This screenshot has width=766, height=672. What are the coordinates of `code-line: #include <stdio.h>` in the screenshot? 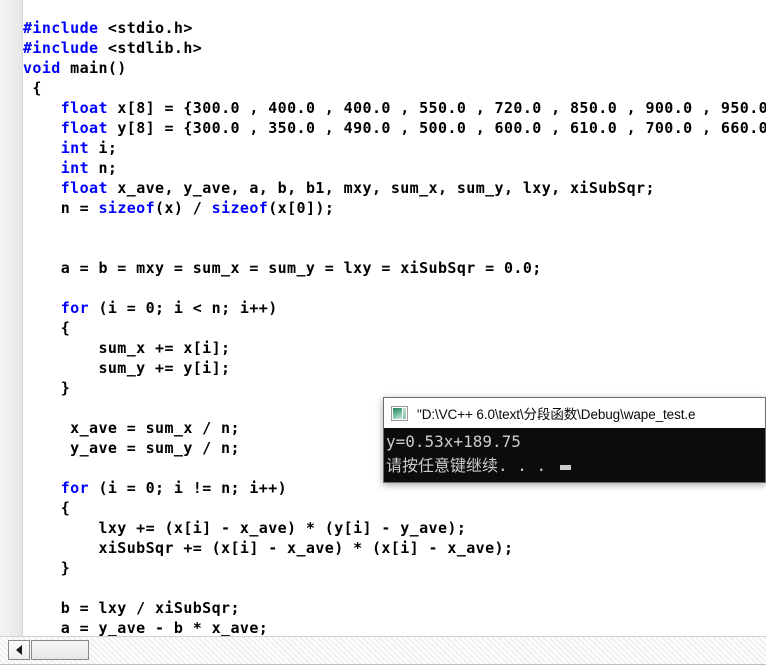 It's located at (394, 28).